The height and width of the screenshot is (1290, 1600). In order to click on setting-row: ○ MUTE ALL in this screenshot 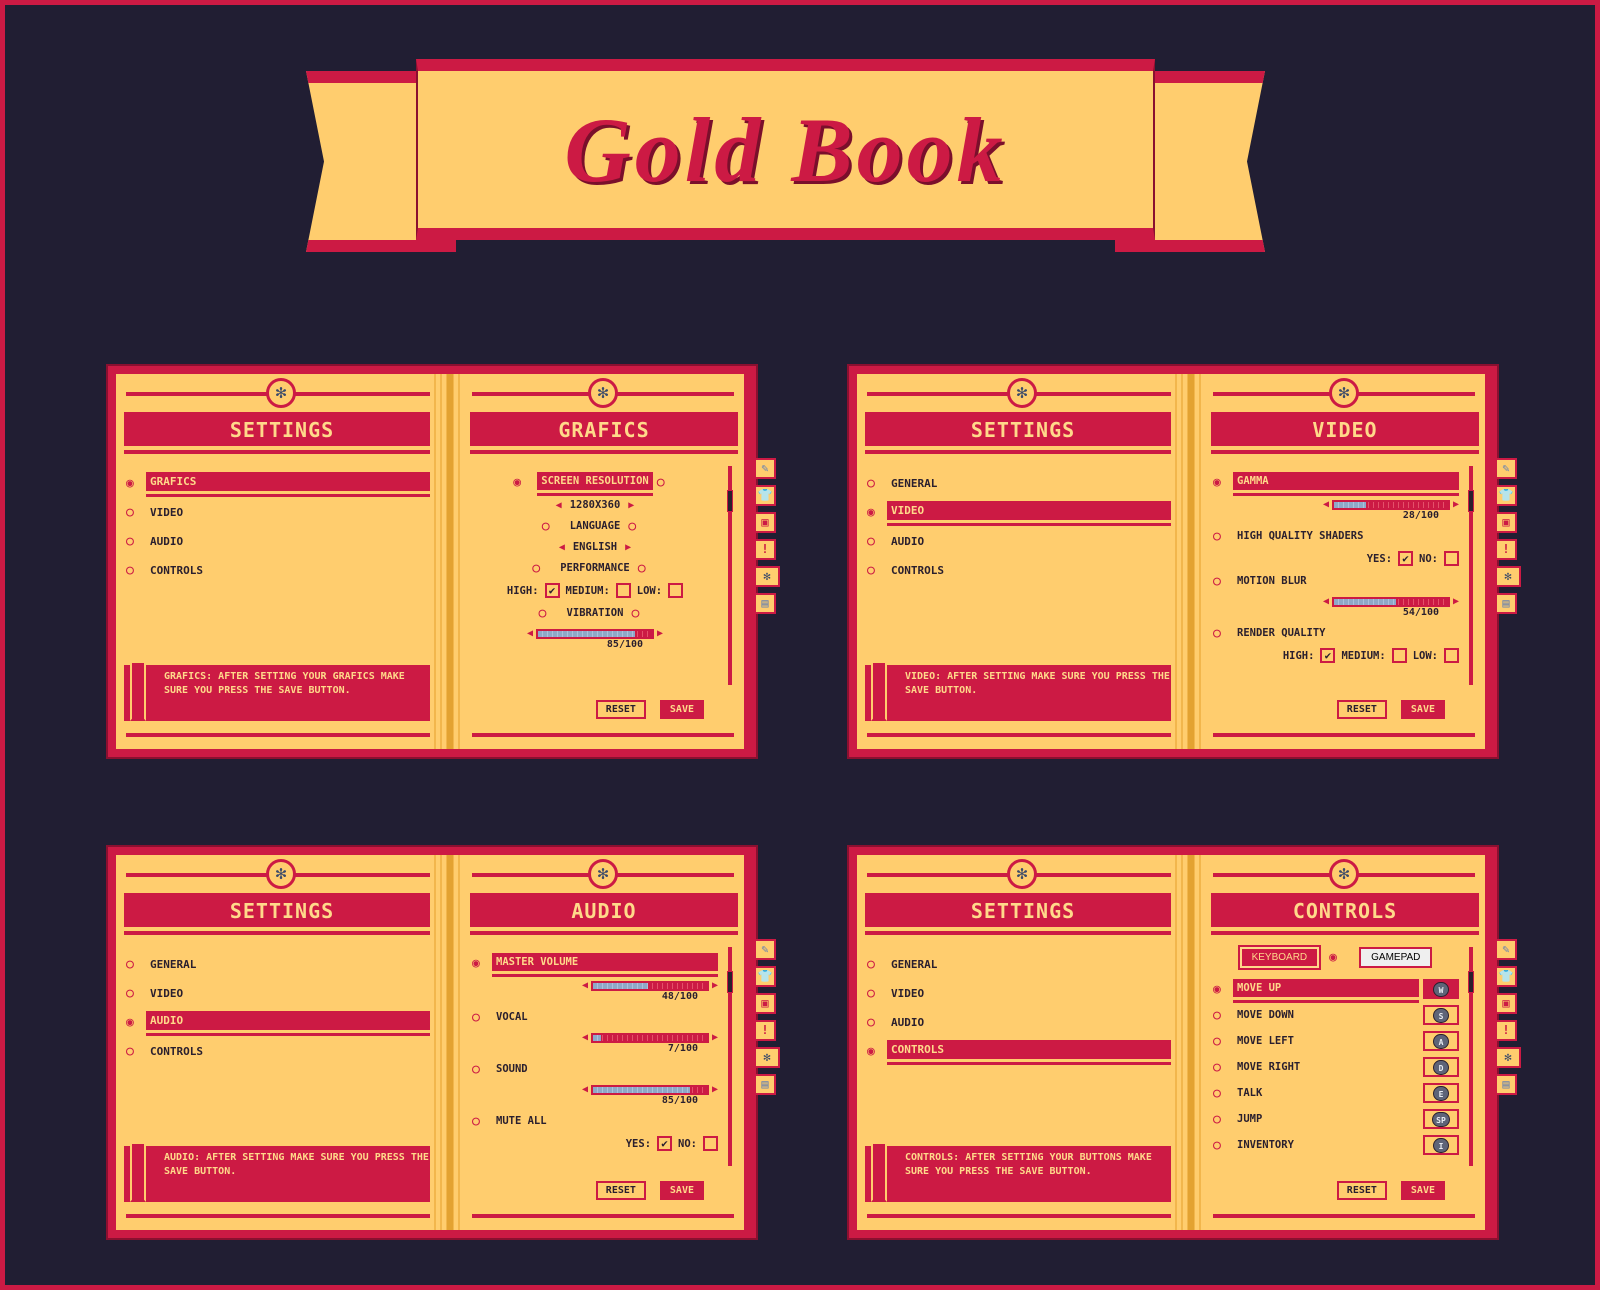, I will do `click(595, 1121)`.